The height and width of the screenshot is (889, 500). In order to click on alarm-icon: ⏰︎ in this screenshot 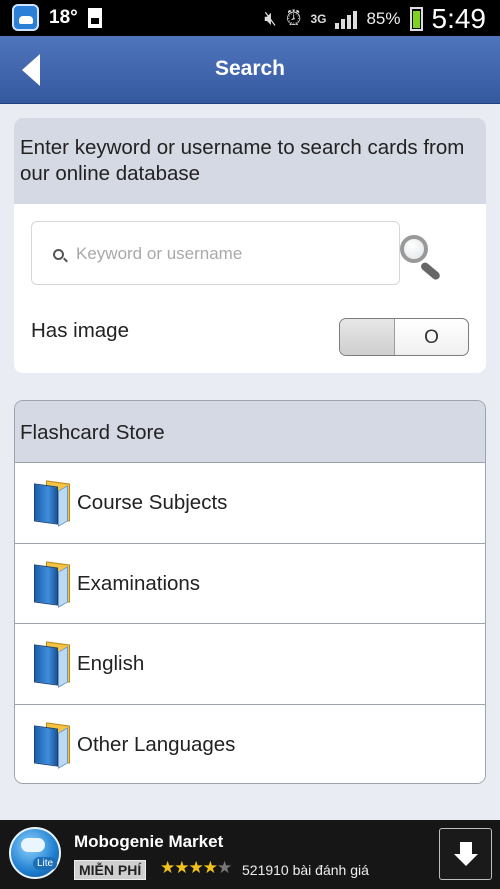, I will do `click(293, 18)`.